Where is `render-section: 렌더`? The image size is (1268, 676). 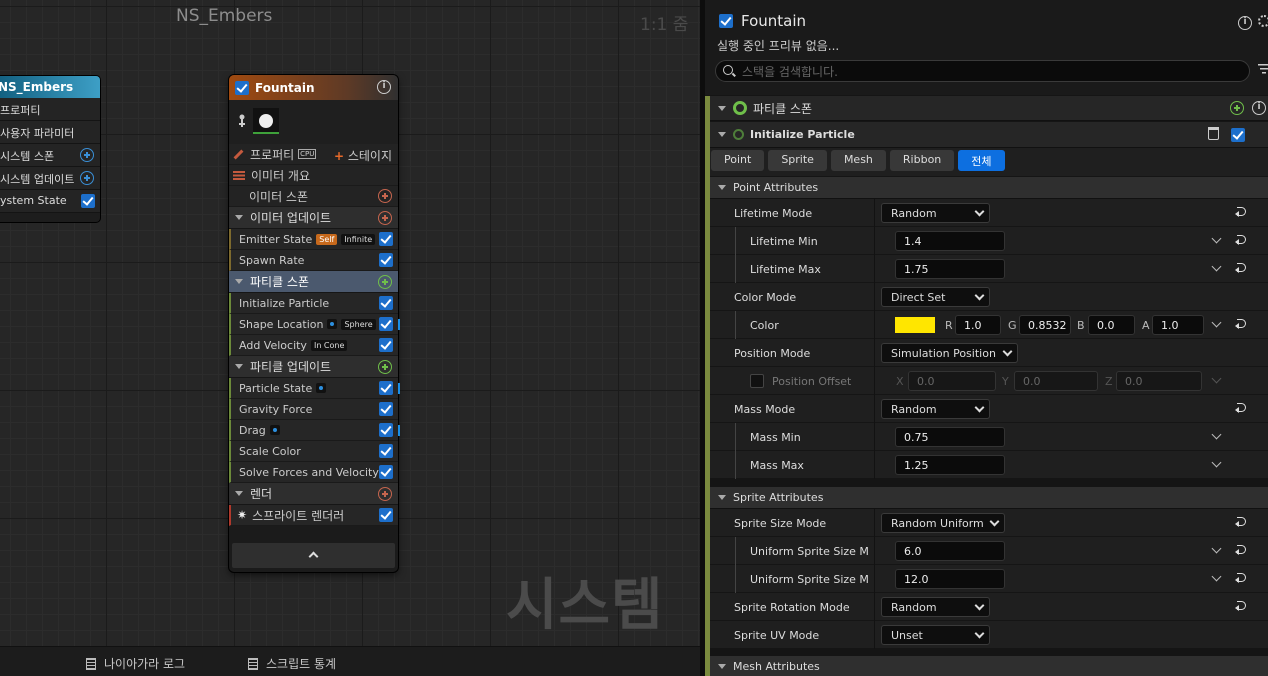 render-section: 렌더 is located at coordinates (313, 494).